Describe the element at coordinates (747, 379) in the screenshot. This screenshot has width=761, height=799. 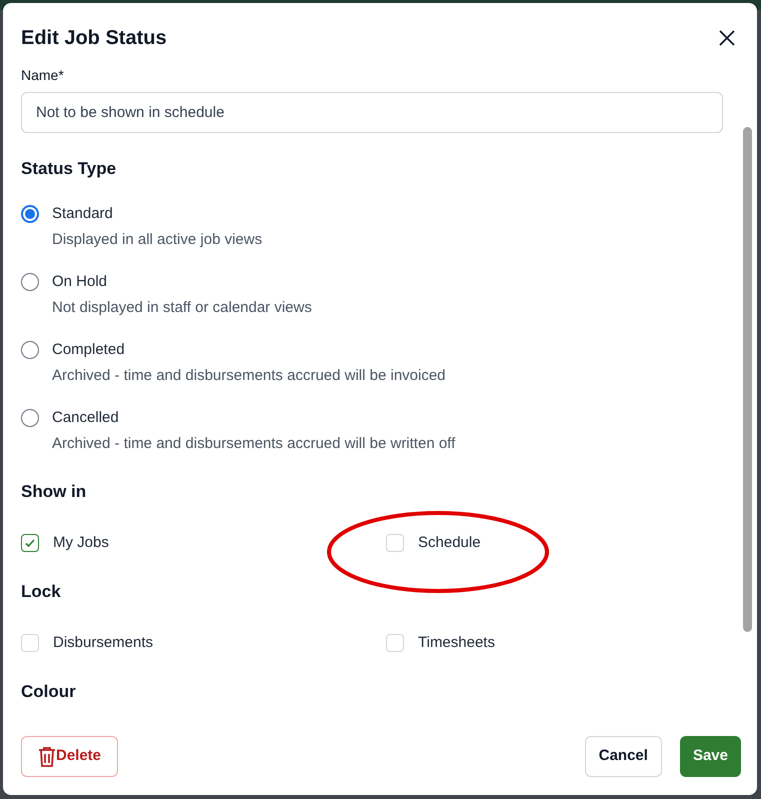
I see `scrollbar-thumb` at that location.